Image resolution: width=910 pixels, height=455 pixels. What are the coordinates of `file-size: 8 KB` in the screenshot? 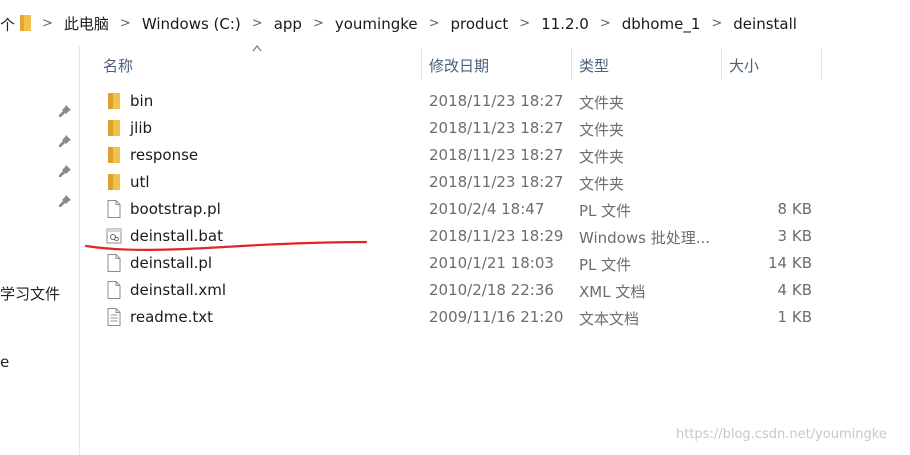 It's located at (794, 209).